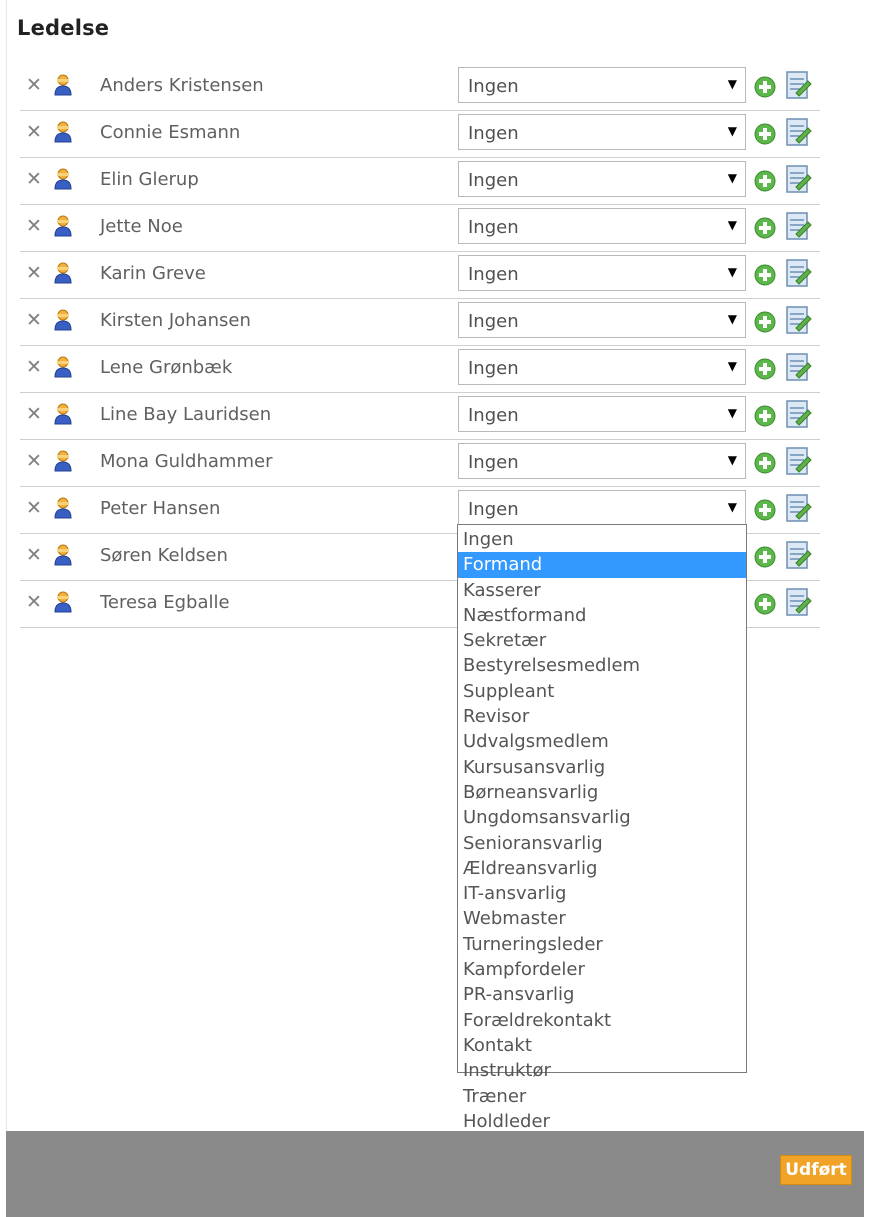  I want to click on dropdown-option: Formand, so click(602, 565).